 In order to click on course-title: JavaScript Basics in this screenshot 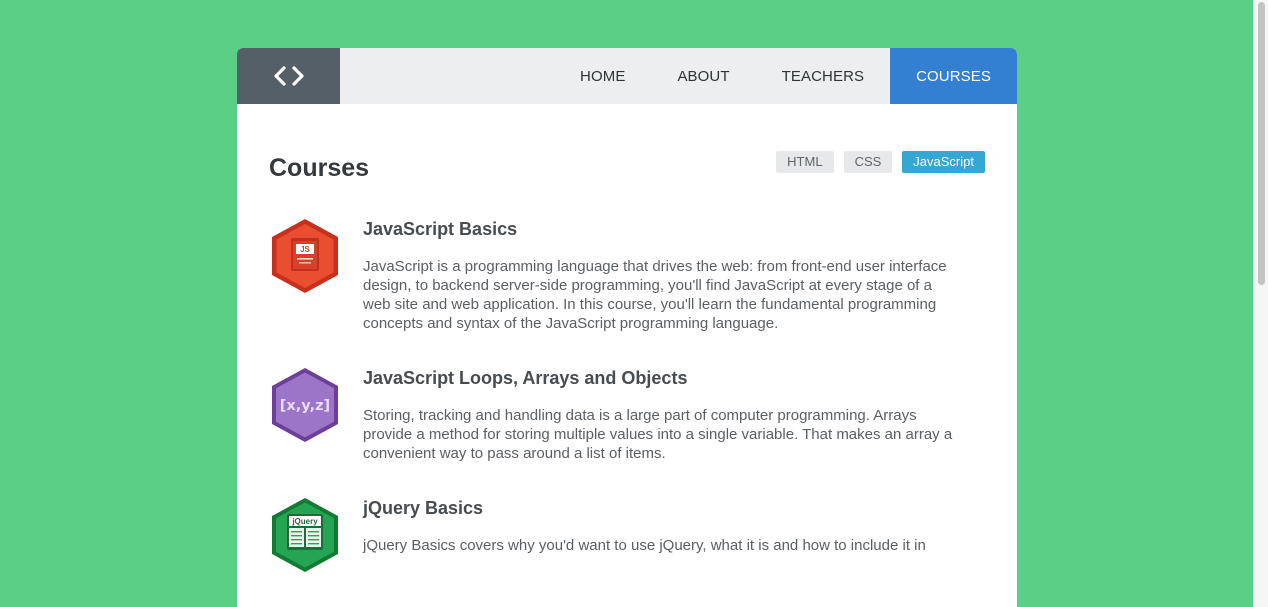, I will do `click(663, 229)`.